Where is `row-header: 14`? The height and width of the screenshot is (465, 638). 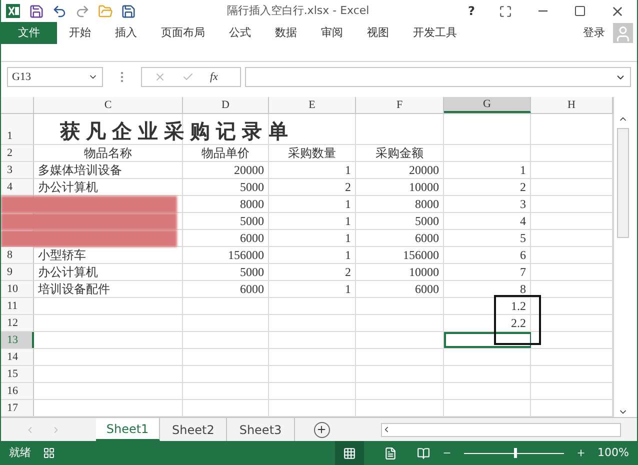 row-header: 14 is located at coordinates (17, 357).